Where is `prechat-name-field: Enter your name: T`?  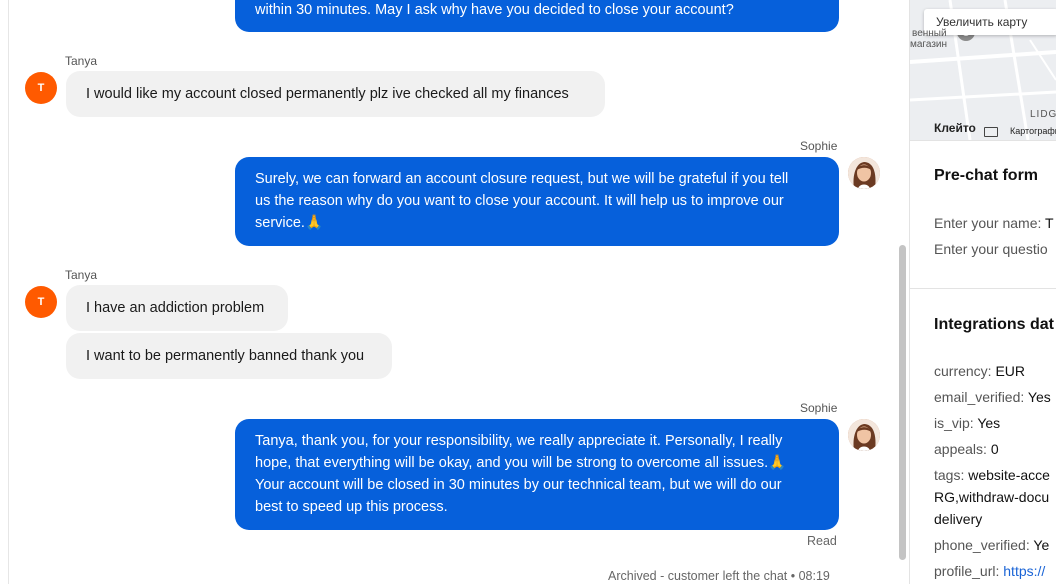
prechat-name-field: Enter your name: T is located at coordinates (994, 223).